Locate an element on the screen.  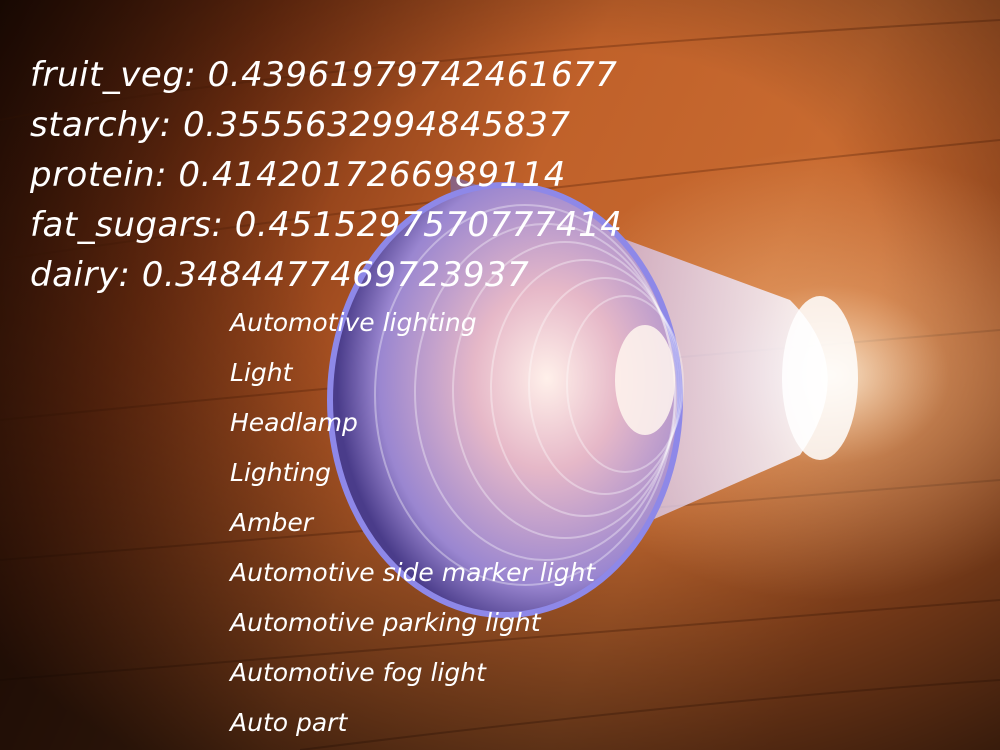
score-dairy: dairy: 0.3484477469723937 is located at coordinates (280, 275).